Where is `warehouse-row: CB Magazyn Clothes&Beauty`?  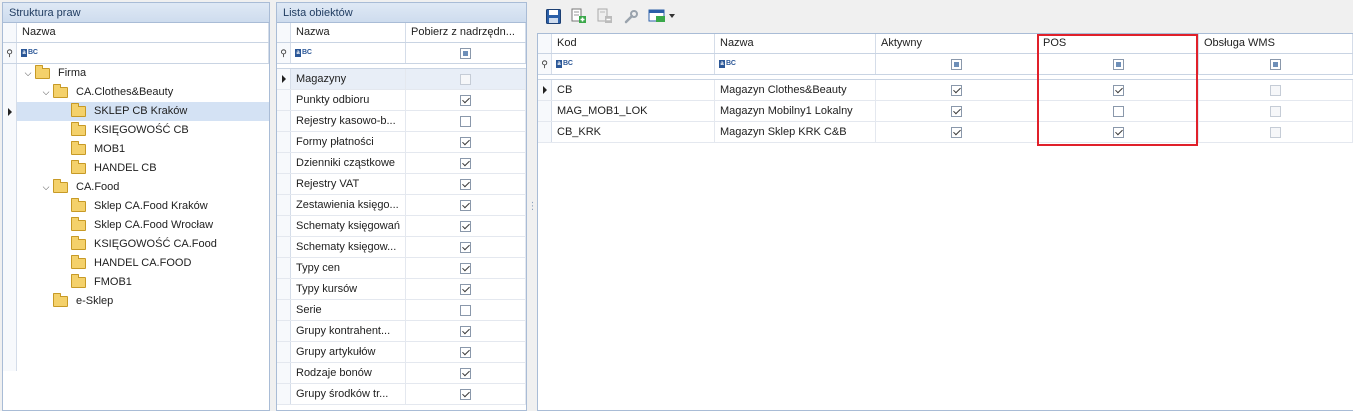 warehouse-row: CB Magazyn Clothes&Beauty is located at coordinates (945, 90).